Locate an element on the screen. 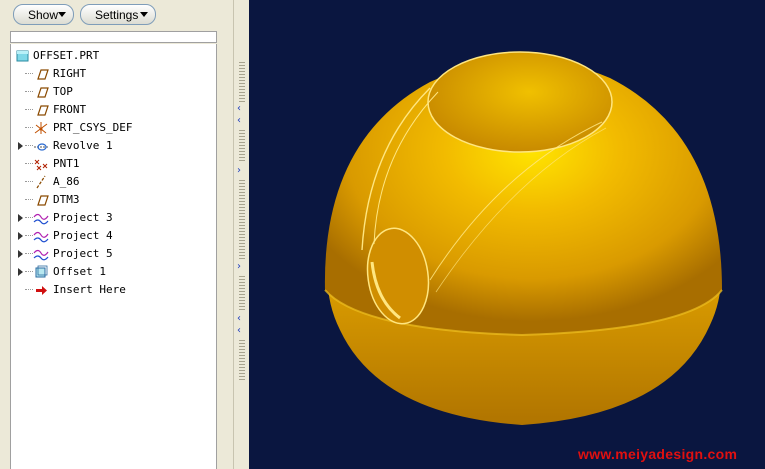 This screenshot has height=469, width=765. tree-root-node: OFFSET.PRT is located at coordinates (113, 56).